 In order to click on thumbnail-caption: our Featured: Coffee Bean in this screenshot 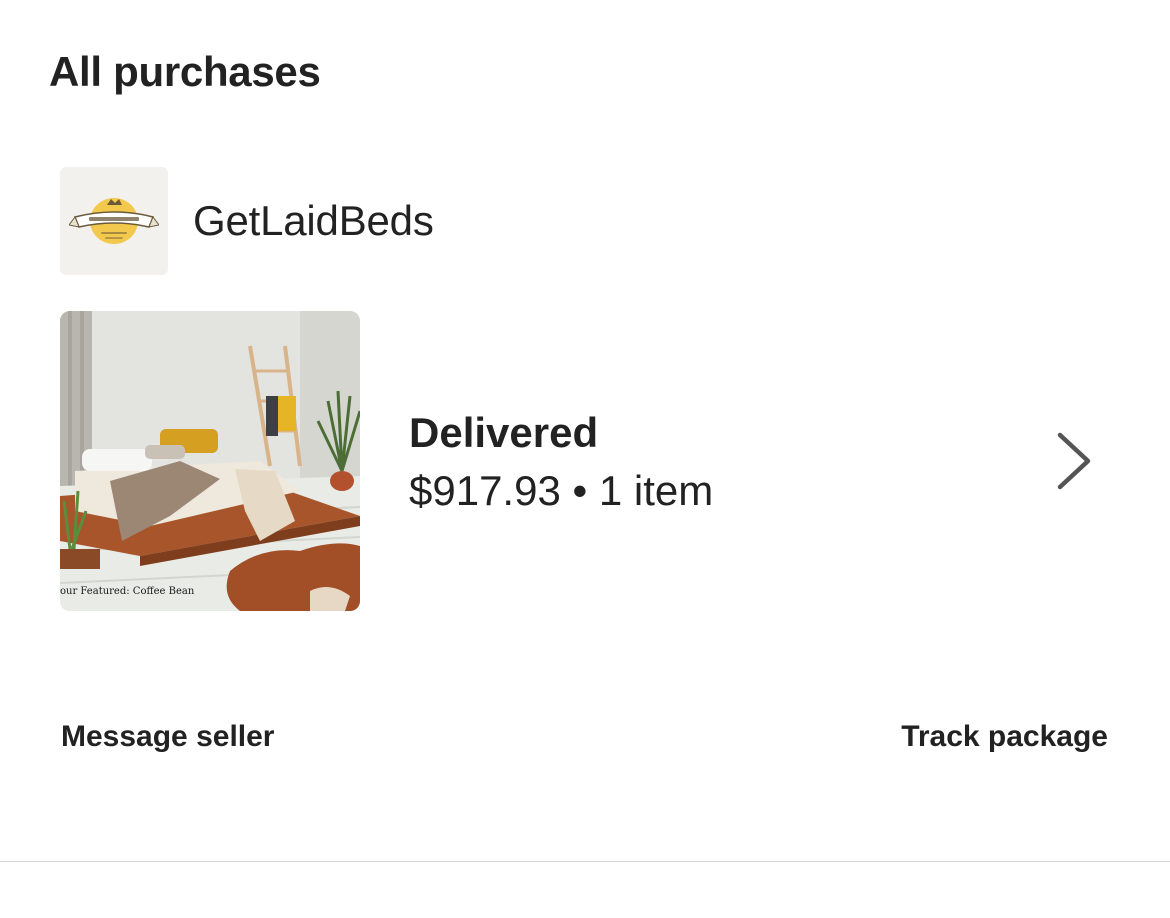, I will do `click(127, 591)`.